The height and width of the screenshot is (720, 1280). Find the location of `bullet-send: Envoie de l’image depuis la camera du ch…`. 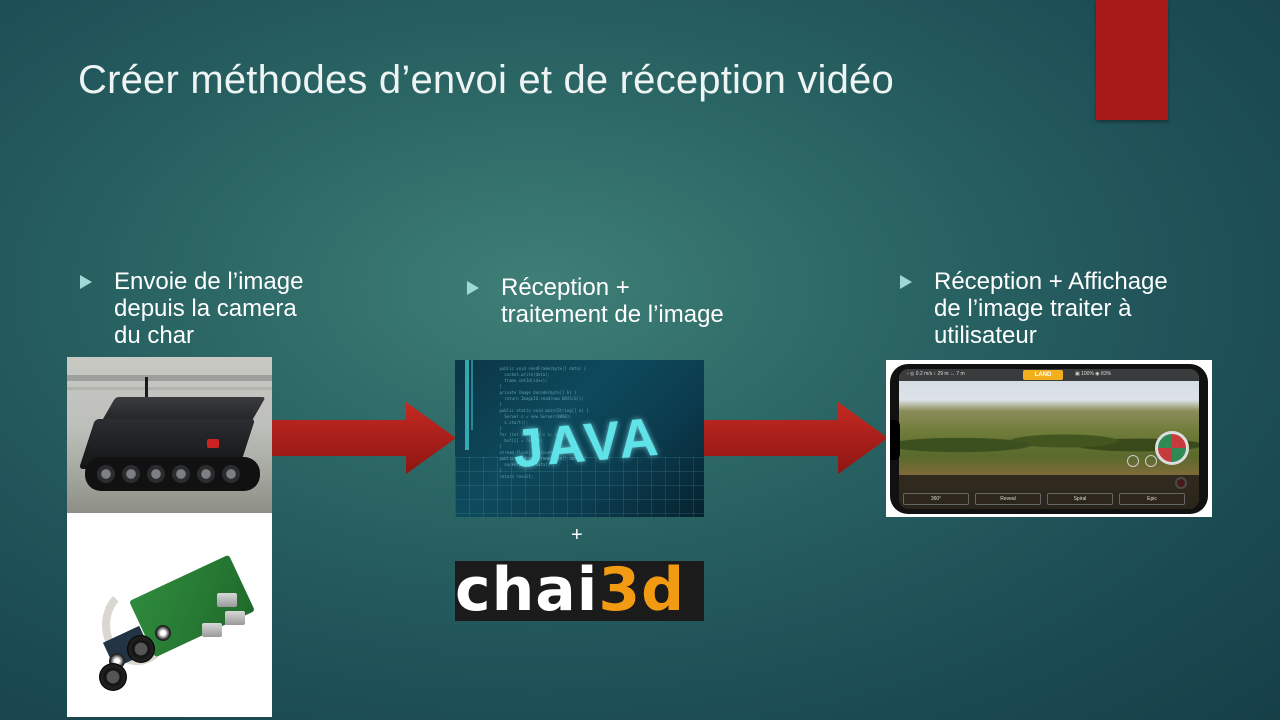

bullet-send: Envoie de l’image depuis la camera du ch… is located at coordinates (191, 308).